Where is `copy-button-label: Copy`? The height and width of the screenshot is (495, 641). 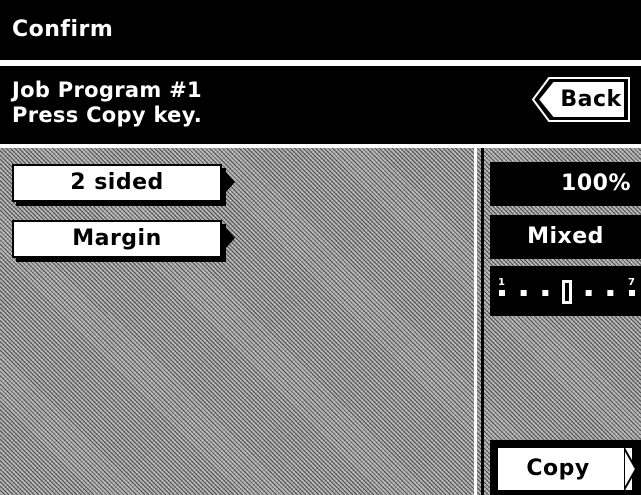 copy-button-label: Copy is located at coordinates (558, 468).